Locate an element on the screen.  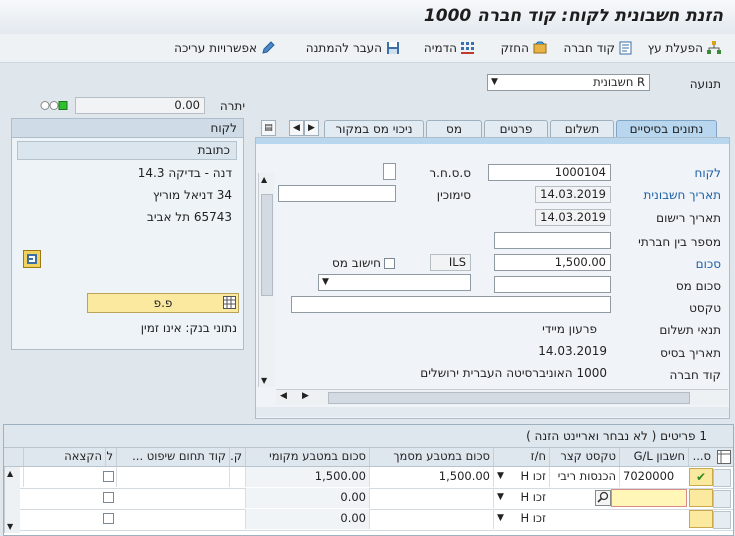
col-assignment: הקצאה is located at coordinates (64, 457).